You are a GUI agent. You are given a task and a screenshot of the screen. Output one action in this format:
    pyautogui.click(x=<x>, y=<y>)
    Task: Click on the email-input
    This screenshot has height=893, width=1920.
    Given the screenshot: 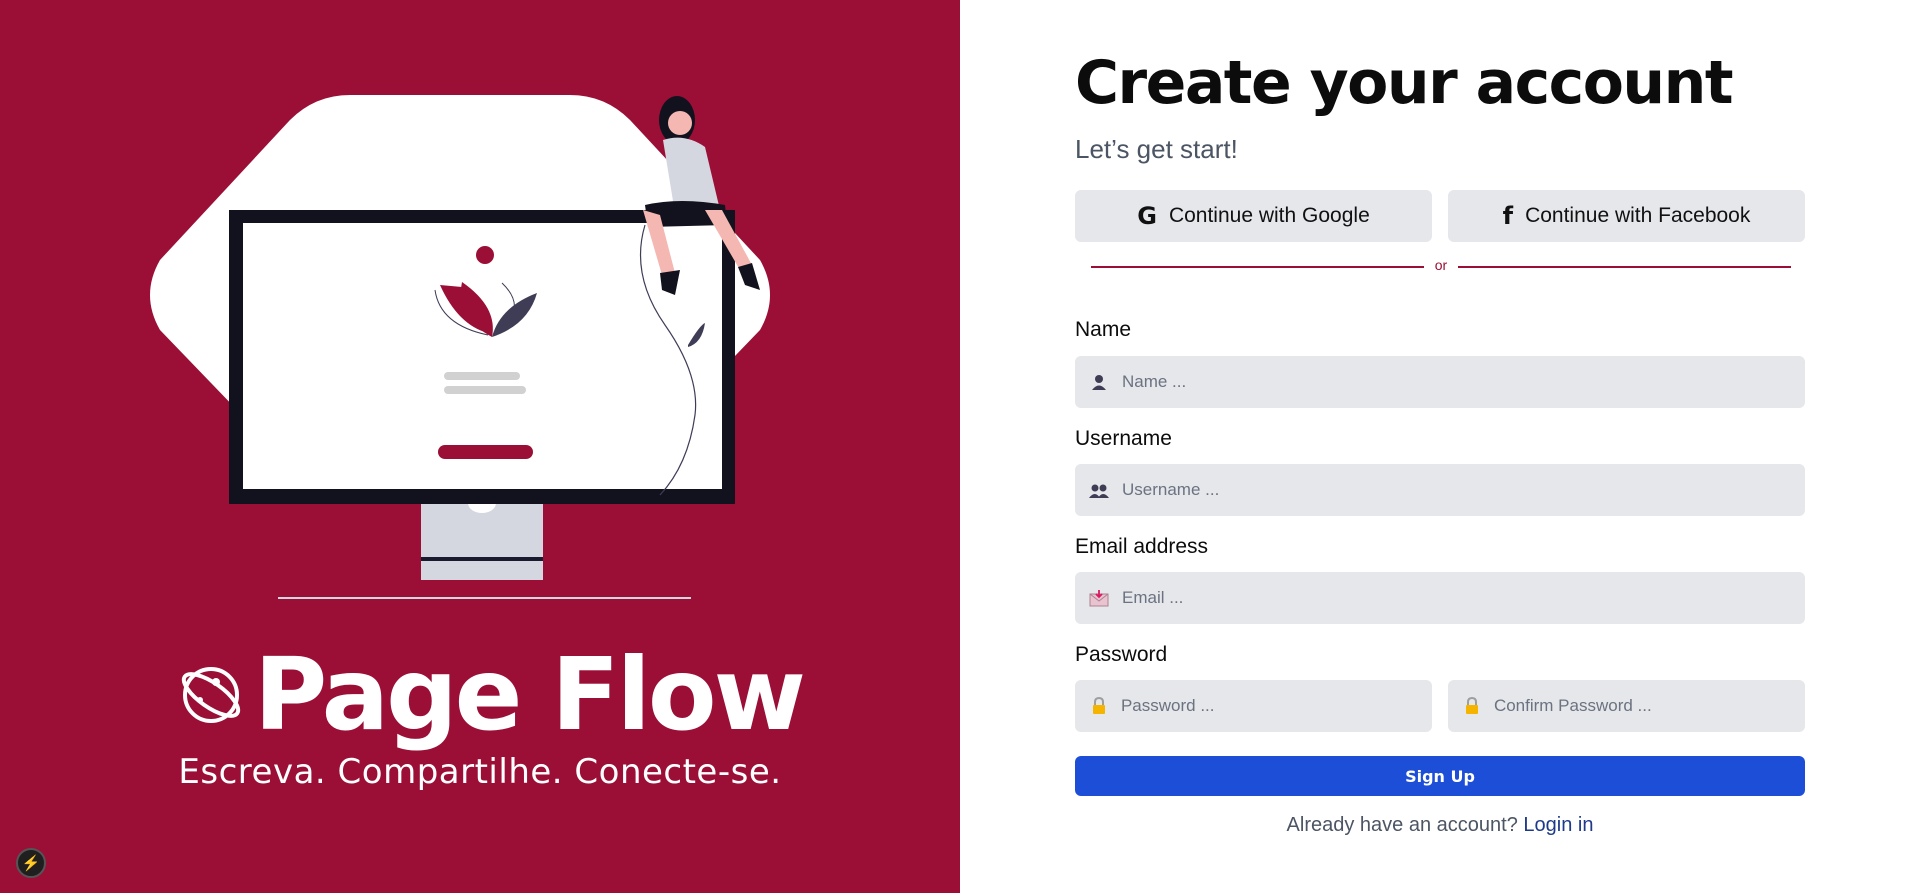 What is the action you would take?
    pyautogui.click(x=1463, y=598)
    